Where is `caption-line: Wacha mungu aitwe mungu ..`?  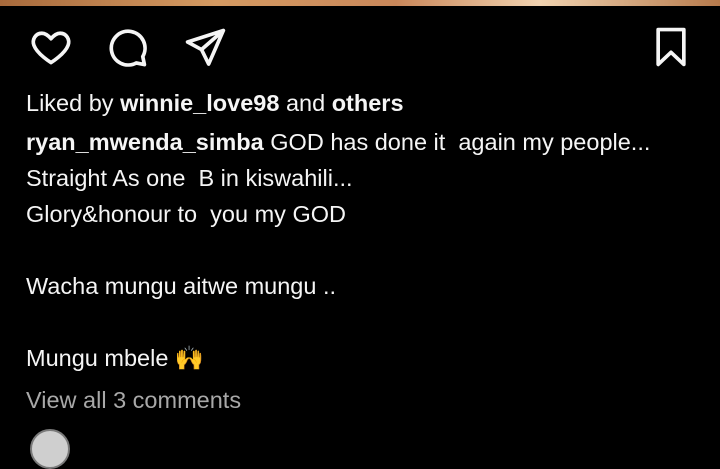 caption-line: Wacha mungu aitwe mungu .. is located at coordinates (181, 286).